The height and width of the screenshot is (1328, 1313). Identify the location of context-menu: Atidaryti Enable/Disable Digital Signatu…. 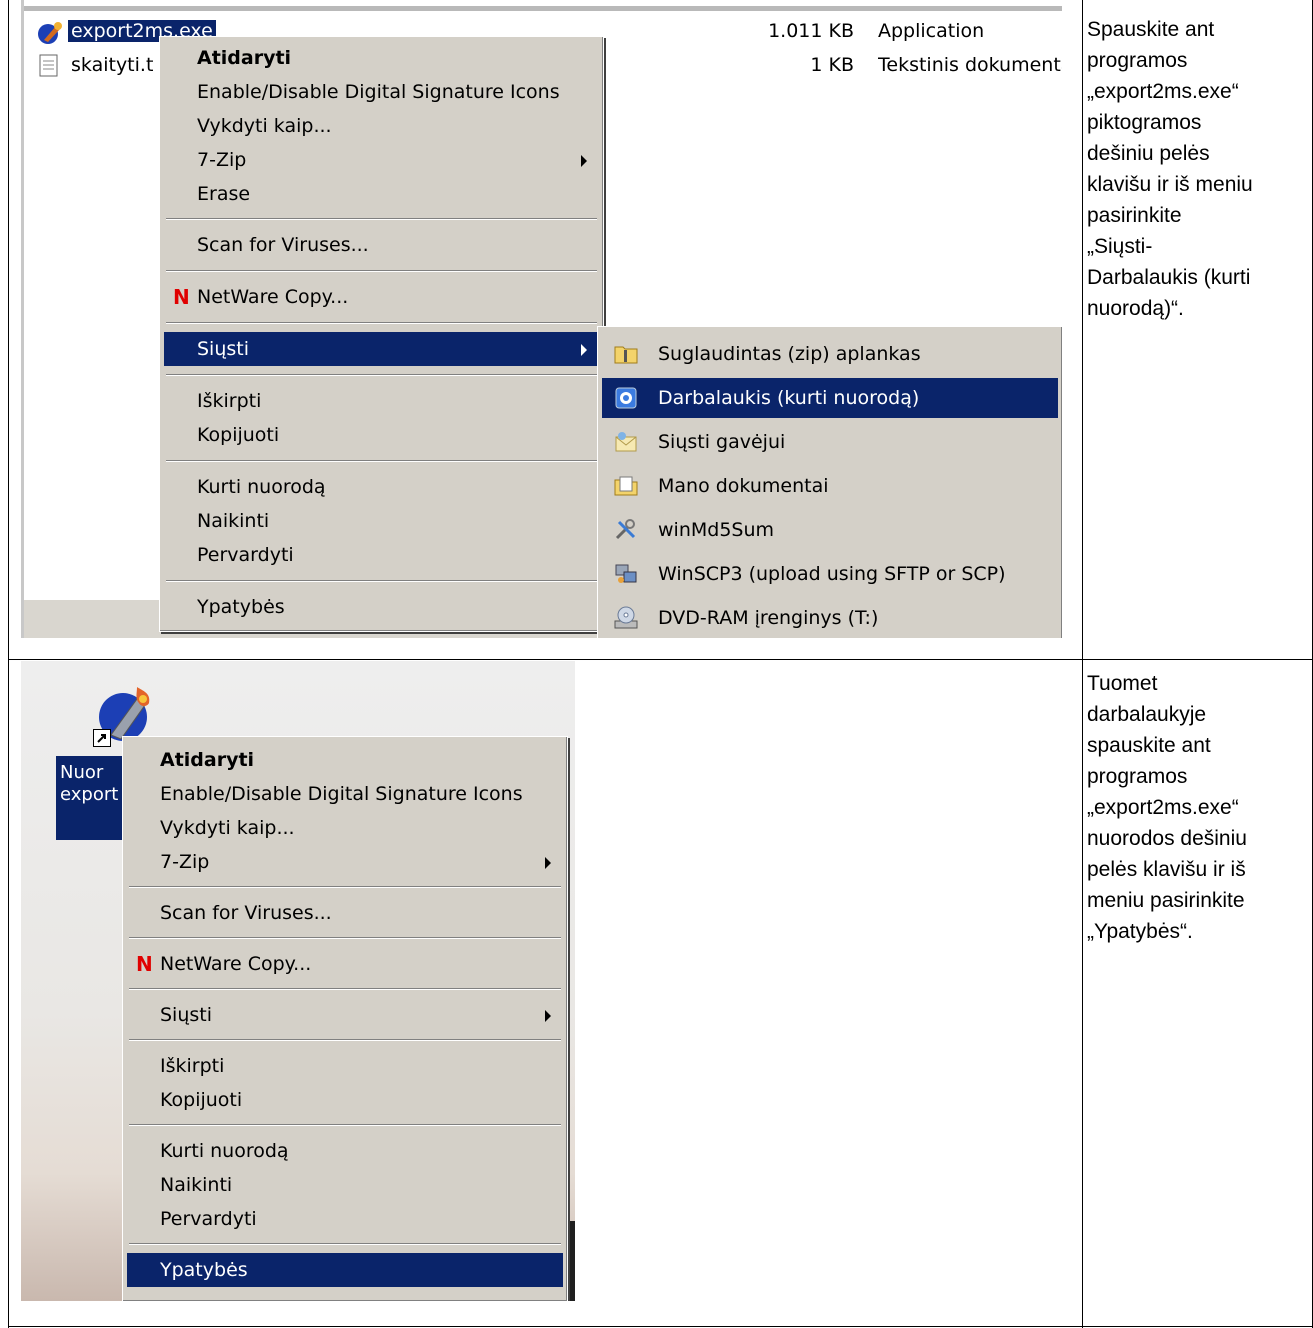
(345, 1018).